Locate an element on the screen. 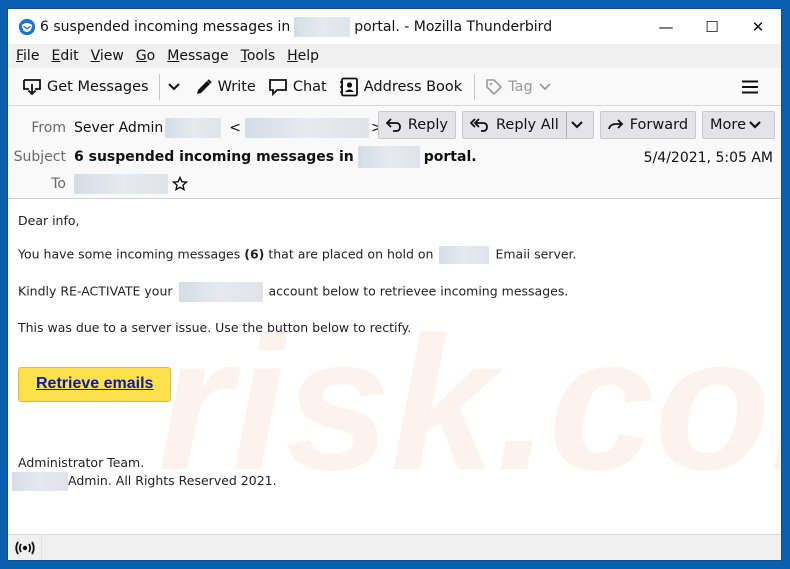  forward-icon is located at coordinates (615, 124).